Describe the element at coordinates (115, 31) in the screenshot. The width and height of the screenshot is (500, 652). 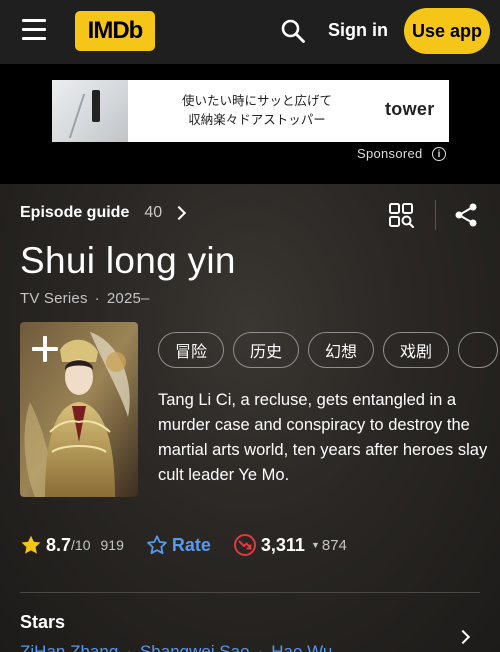
I see `imdb-logo: IMDb` at that location.